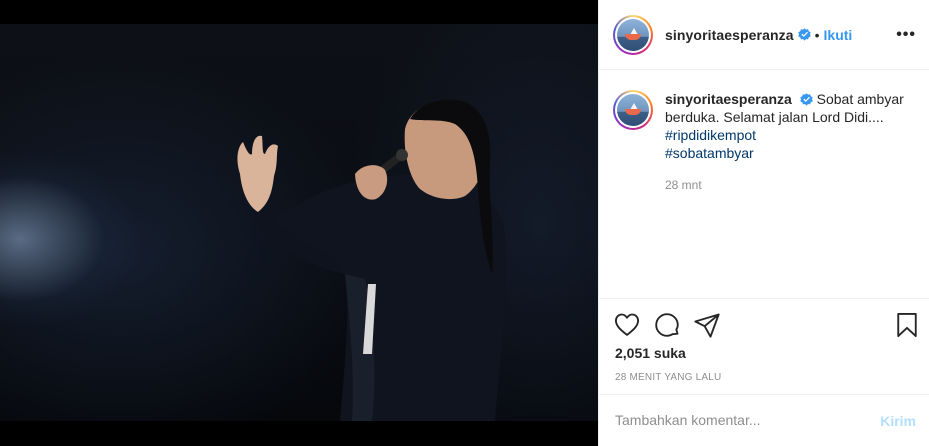 This screenshot has height=446, width=929. Describe the element at coordinates (838, 35) in the screenshot. I see `follow-button: Ikuti` at that location.